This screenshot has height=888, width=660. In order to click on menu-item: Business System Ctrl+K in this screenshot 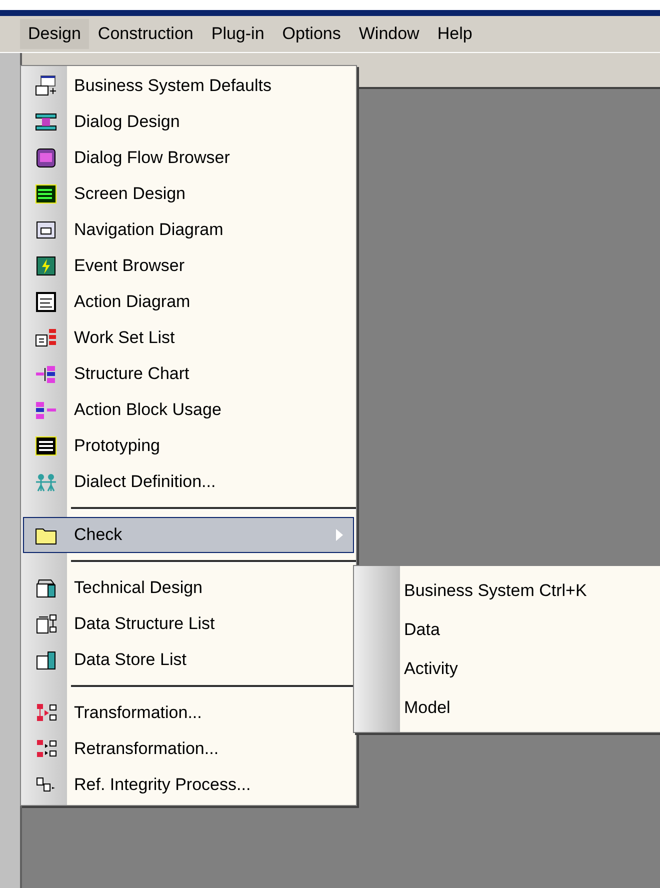, I will do `click(507, 590)`.